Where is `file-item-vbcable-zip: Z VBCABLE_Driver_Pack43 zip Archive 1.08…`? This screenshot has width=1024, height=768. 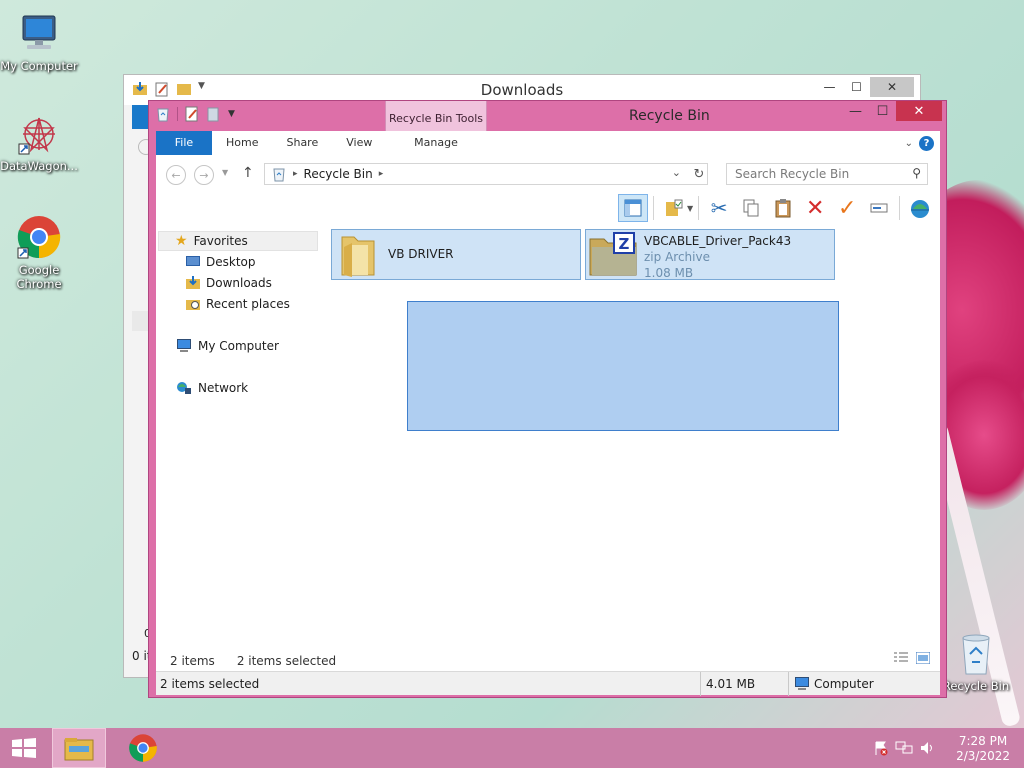
file-item-vbcable-zip: Z VBCABLE_Driver_Pack43 zip Archive 1.08… is located at coordinates (710, 254).